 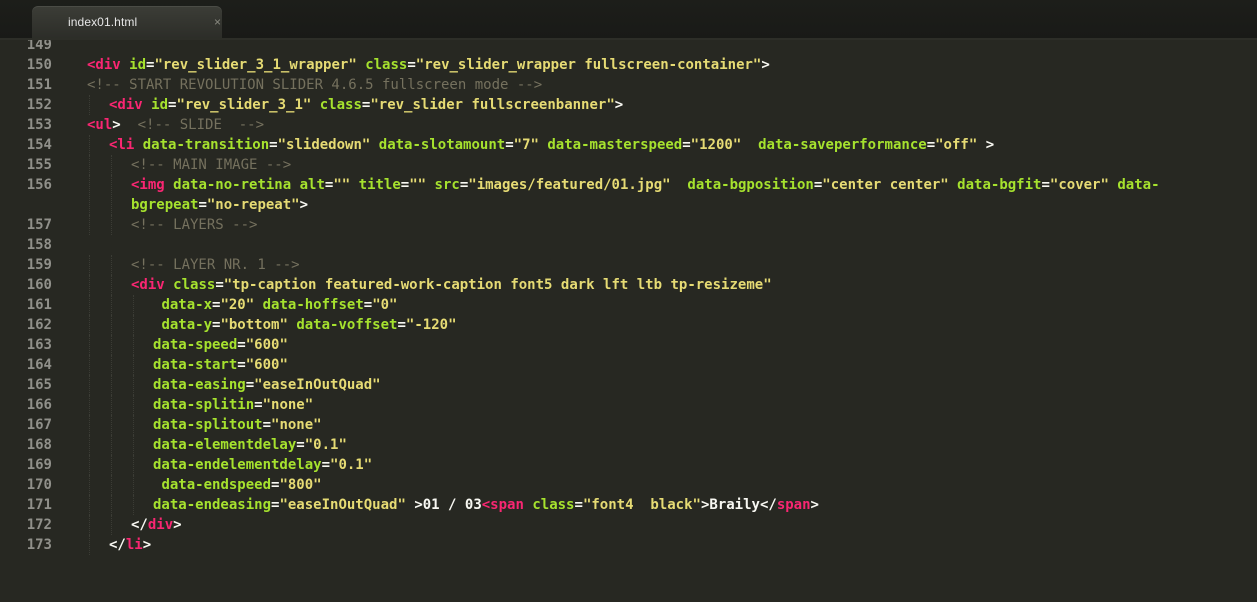 What do you see at coordinates (628, 525) in the screenshot?
I see `code-line: 172 </div>` at bounding box center [628, 525].